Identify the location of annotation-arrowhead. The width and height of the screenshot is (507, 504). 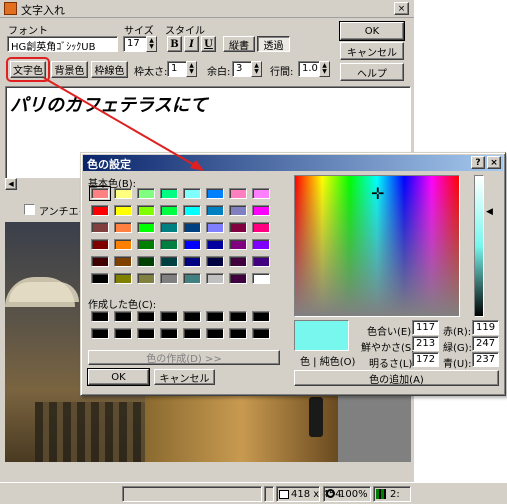
(197, 165).